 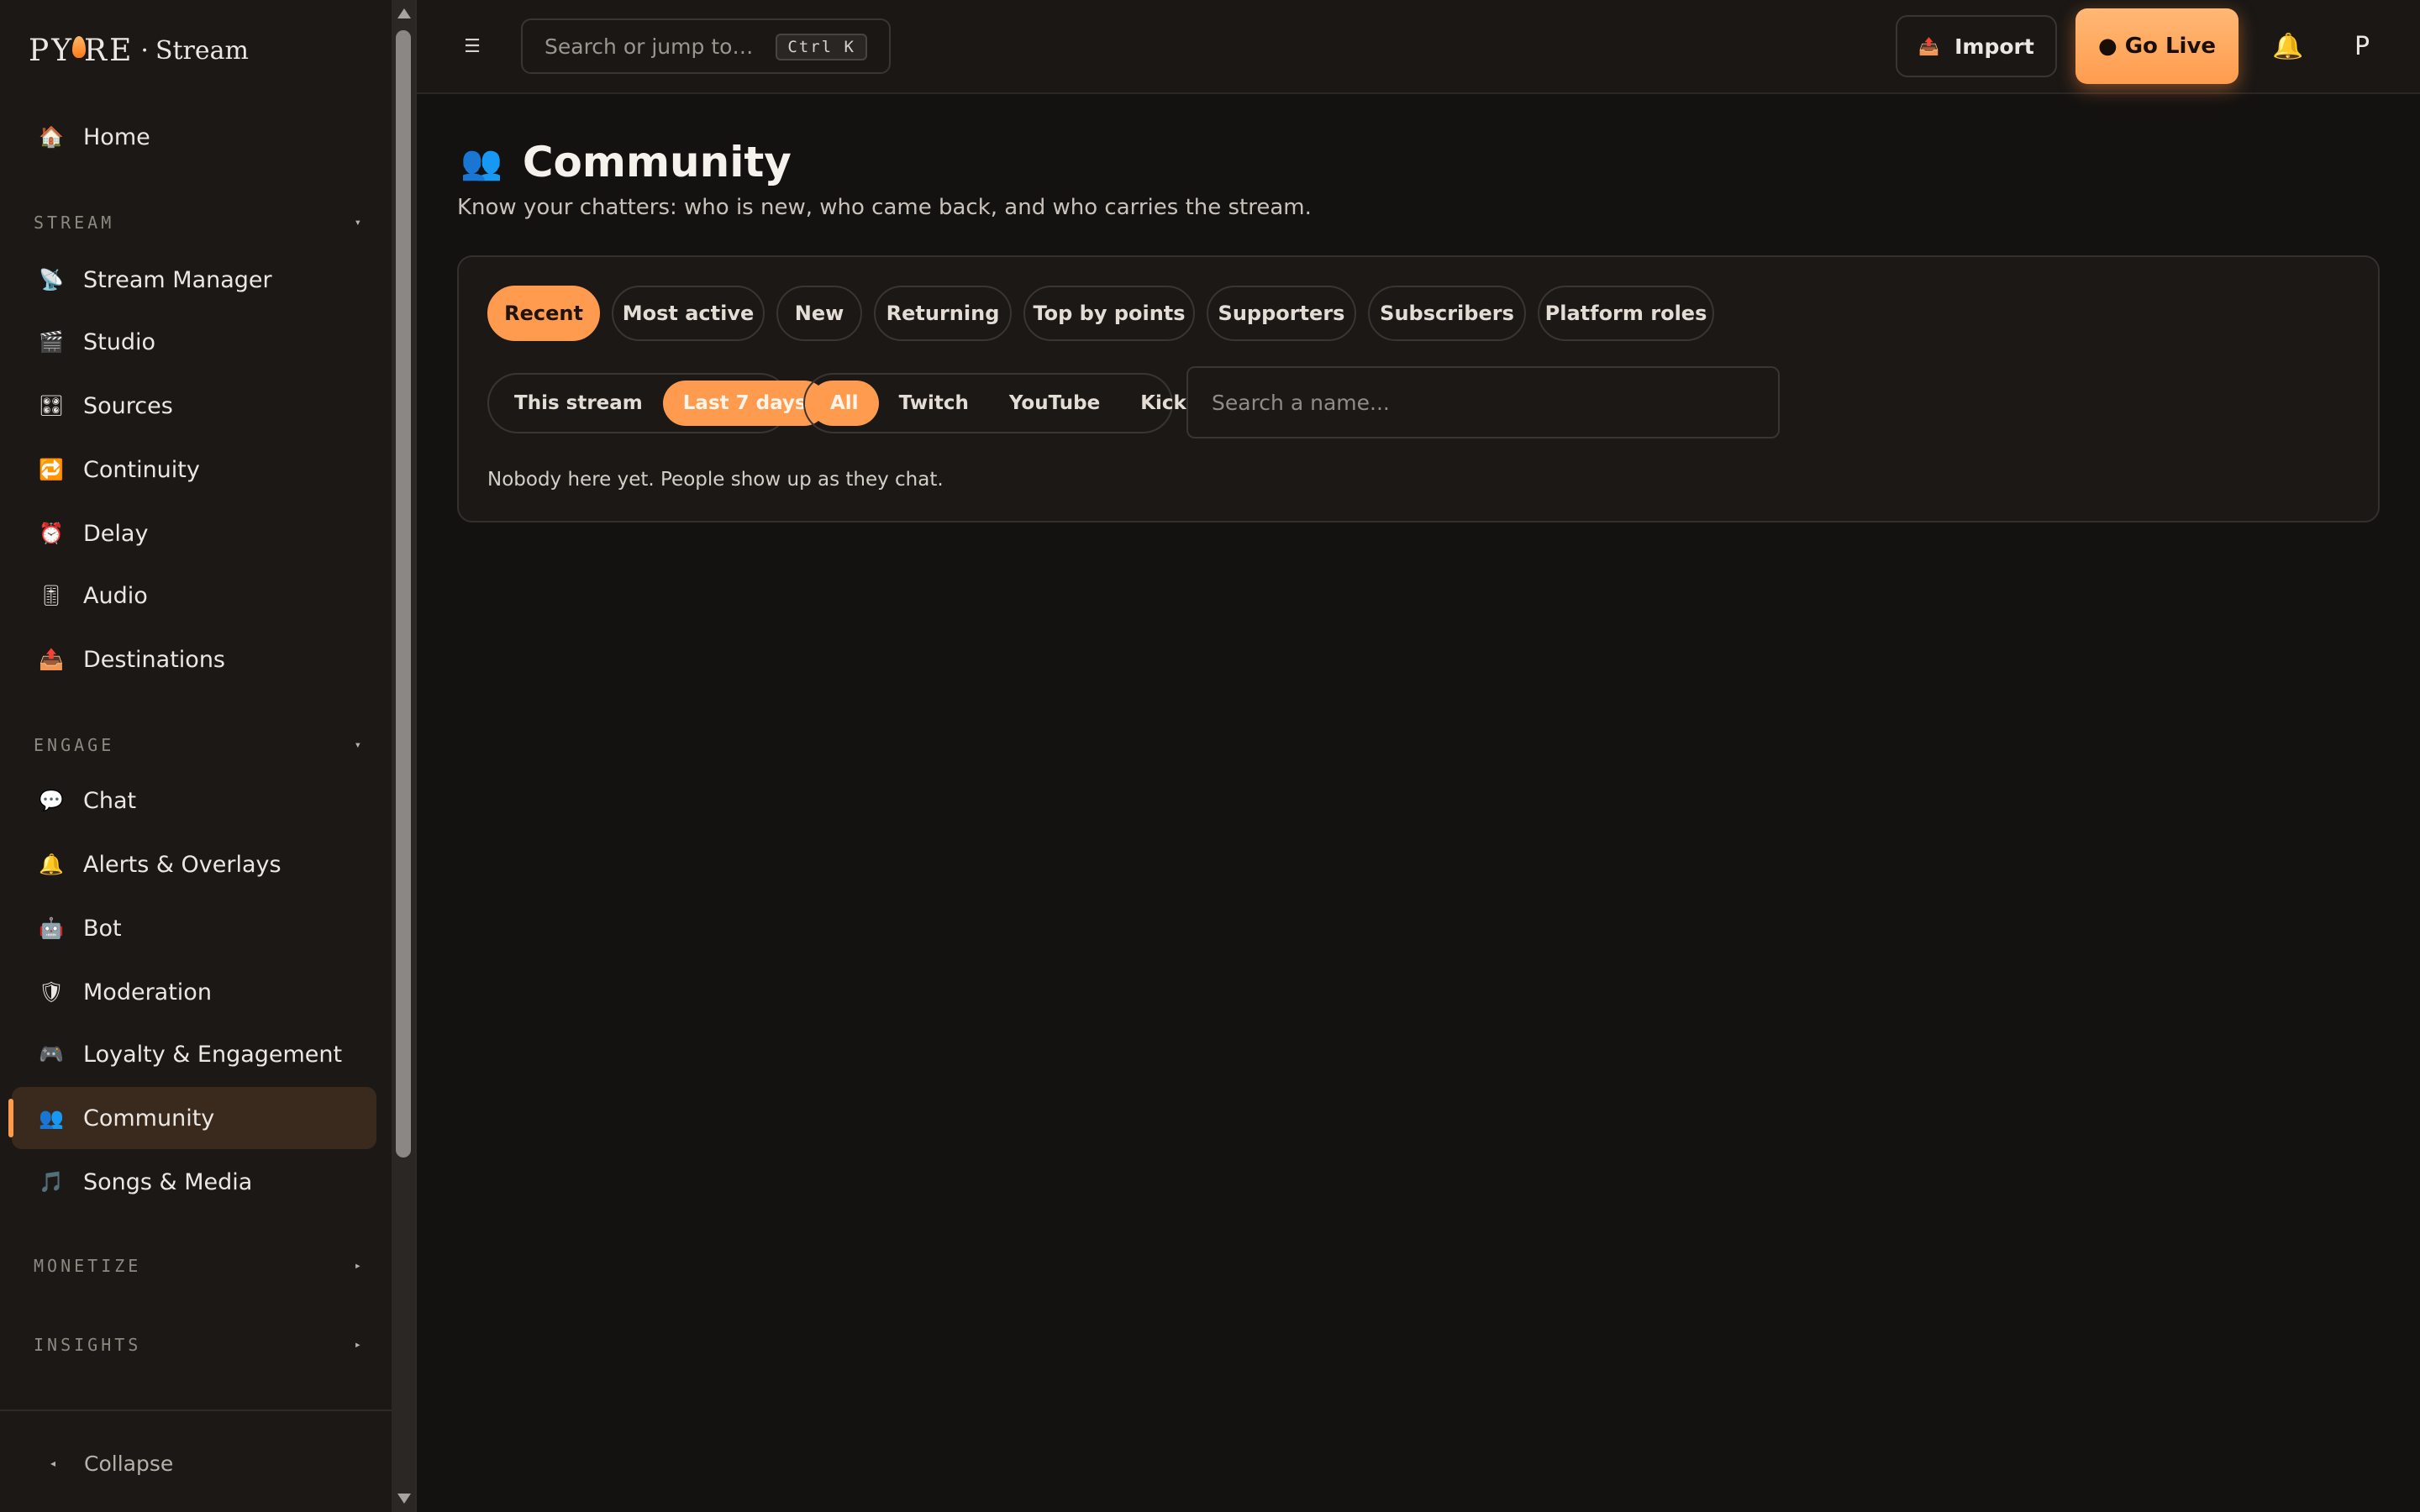 I want to click on platform-youtube: YouTube, so click(x=1054, y=403).